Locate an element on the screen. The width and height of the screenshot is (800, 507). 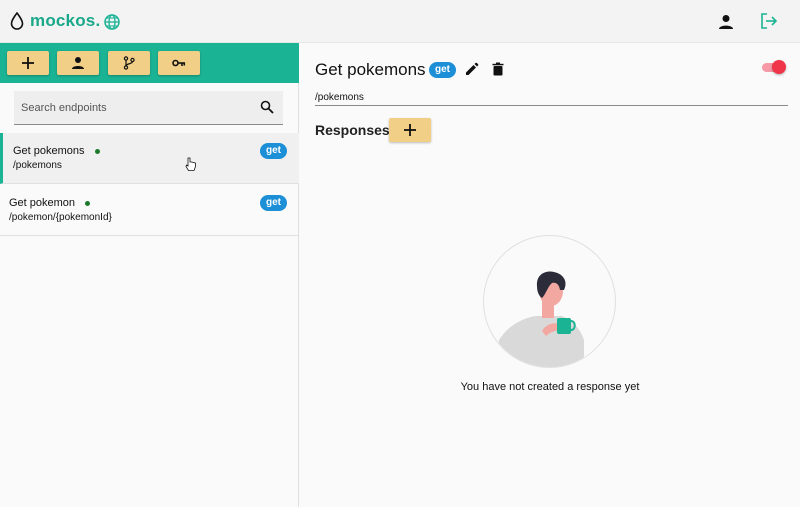
app-name: mockos. is located at coordinates (65, 20).